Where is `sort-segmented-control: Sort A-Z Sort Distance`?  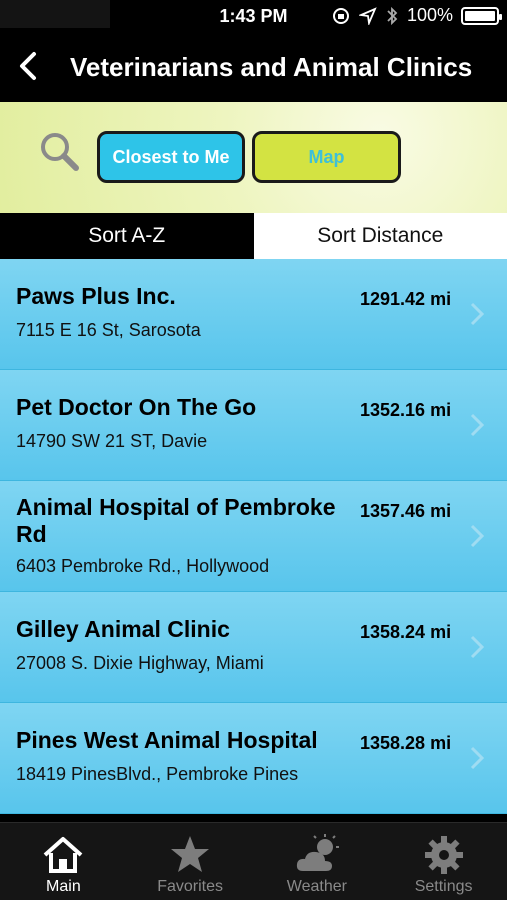
sort-segmented-control: Sort A-Z Sort Distance is located at coordinates (253, 236).